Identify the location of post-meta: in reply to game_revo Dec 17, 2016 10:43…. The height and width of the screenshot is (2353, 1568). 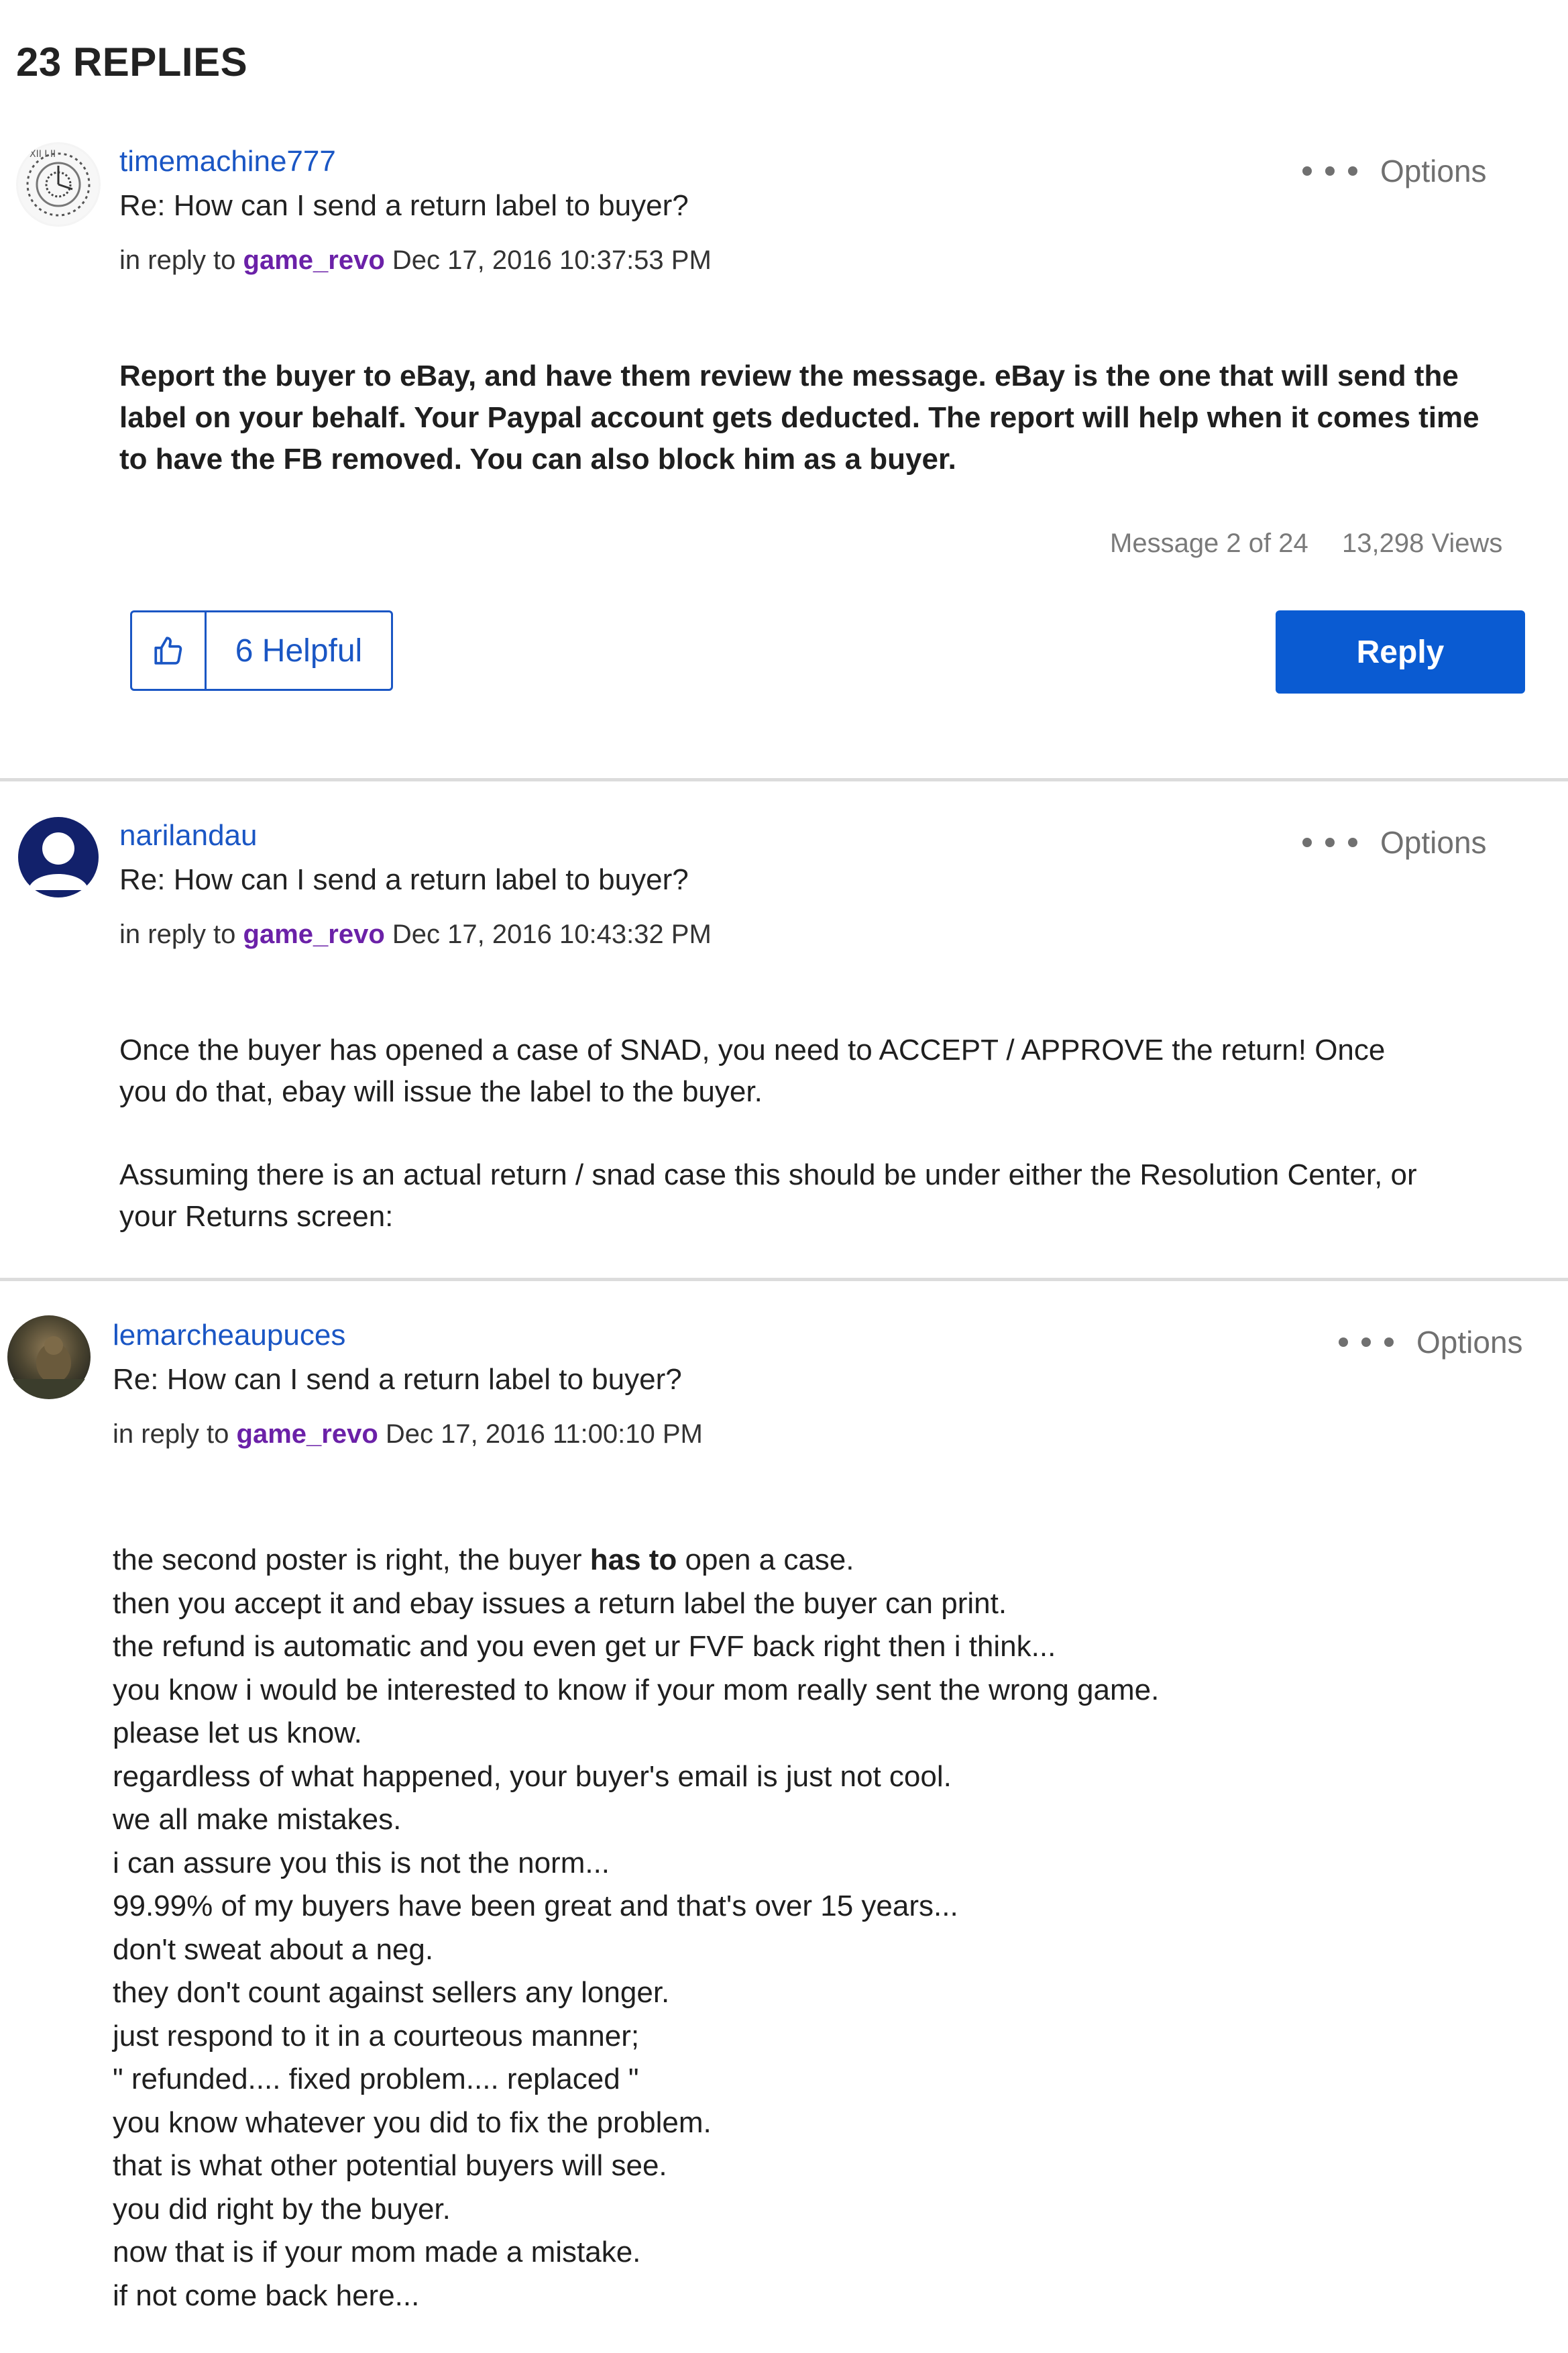
(415, 935).